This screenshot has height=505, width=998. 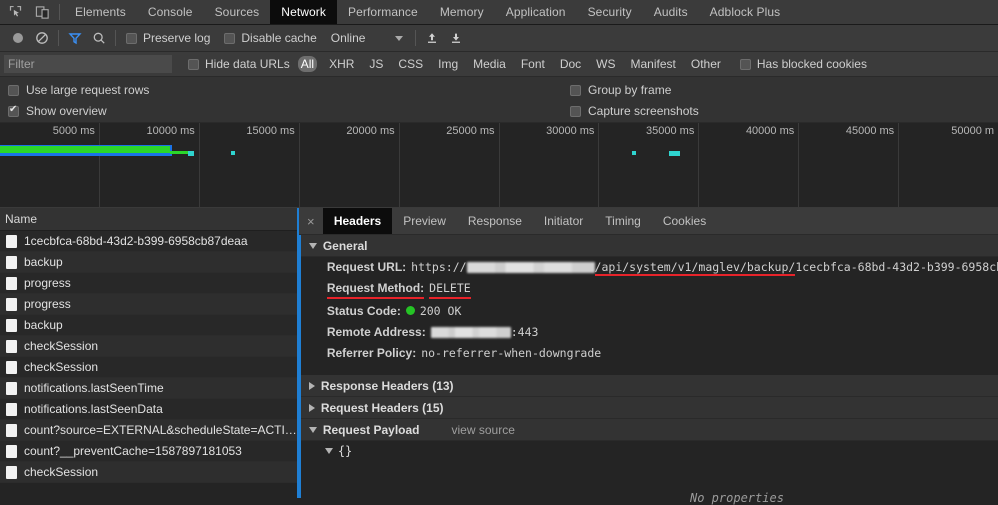 What do you see at coordinates (630, 90) in the screenshot?
I see `group-by-frame-label: Group by frame` at bounding box center [630, 90].